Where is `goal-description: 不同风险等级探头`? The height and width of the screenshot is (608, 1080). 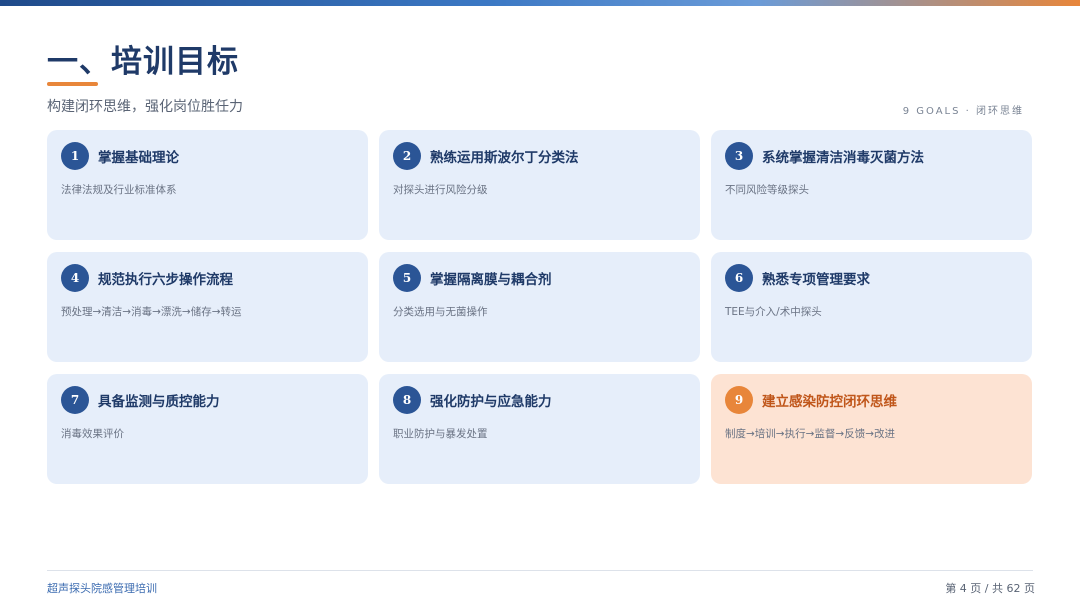 goal-description: 不同风险等级探头 is located at coordinates (767, 190).